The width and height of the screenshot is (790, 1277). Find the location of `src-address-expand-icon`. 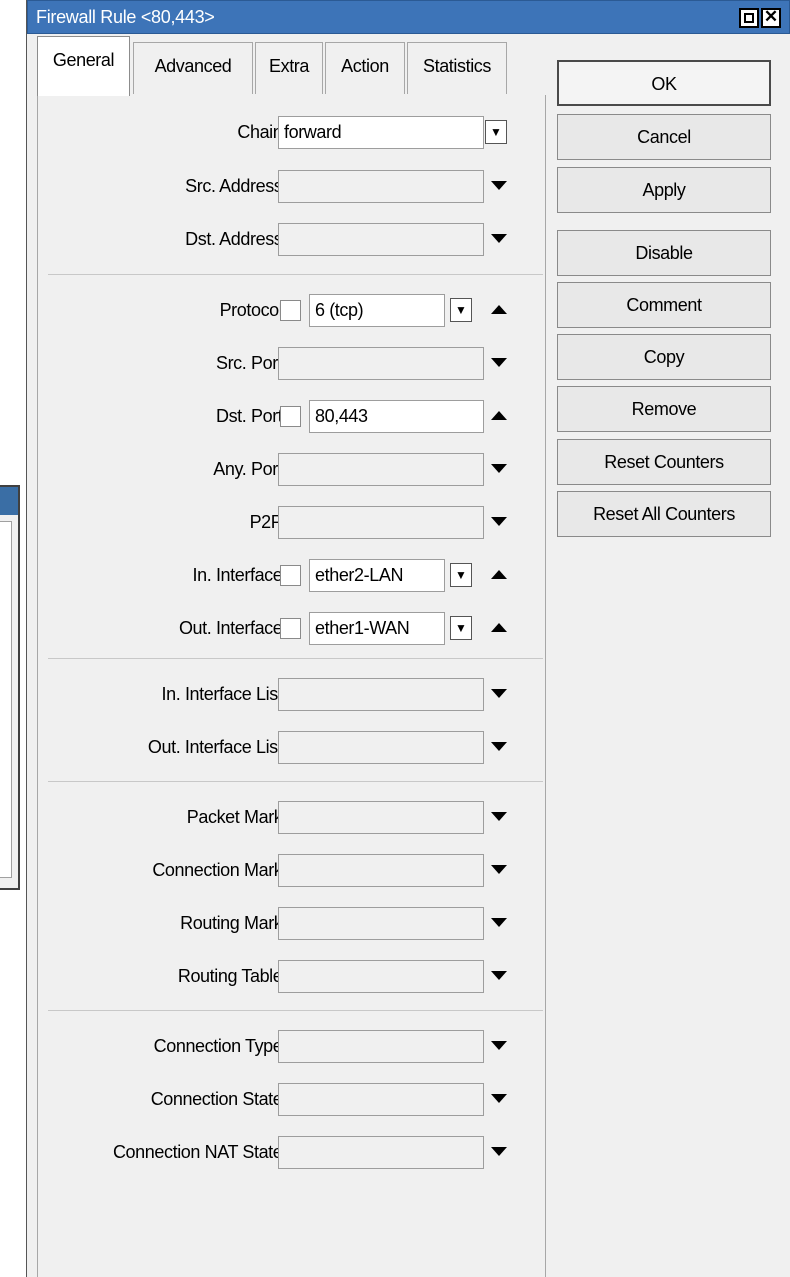

src-address-expand-icon is located at coordinates (499, 185).